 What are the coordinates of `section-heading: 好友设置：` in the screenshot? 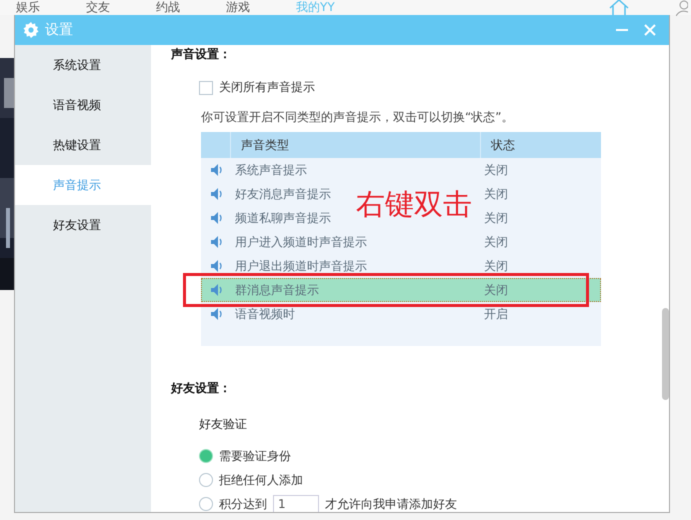 It's located at (201, 388).